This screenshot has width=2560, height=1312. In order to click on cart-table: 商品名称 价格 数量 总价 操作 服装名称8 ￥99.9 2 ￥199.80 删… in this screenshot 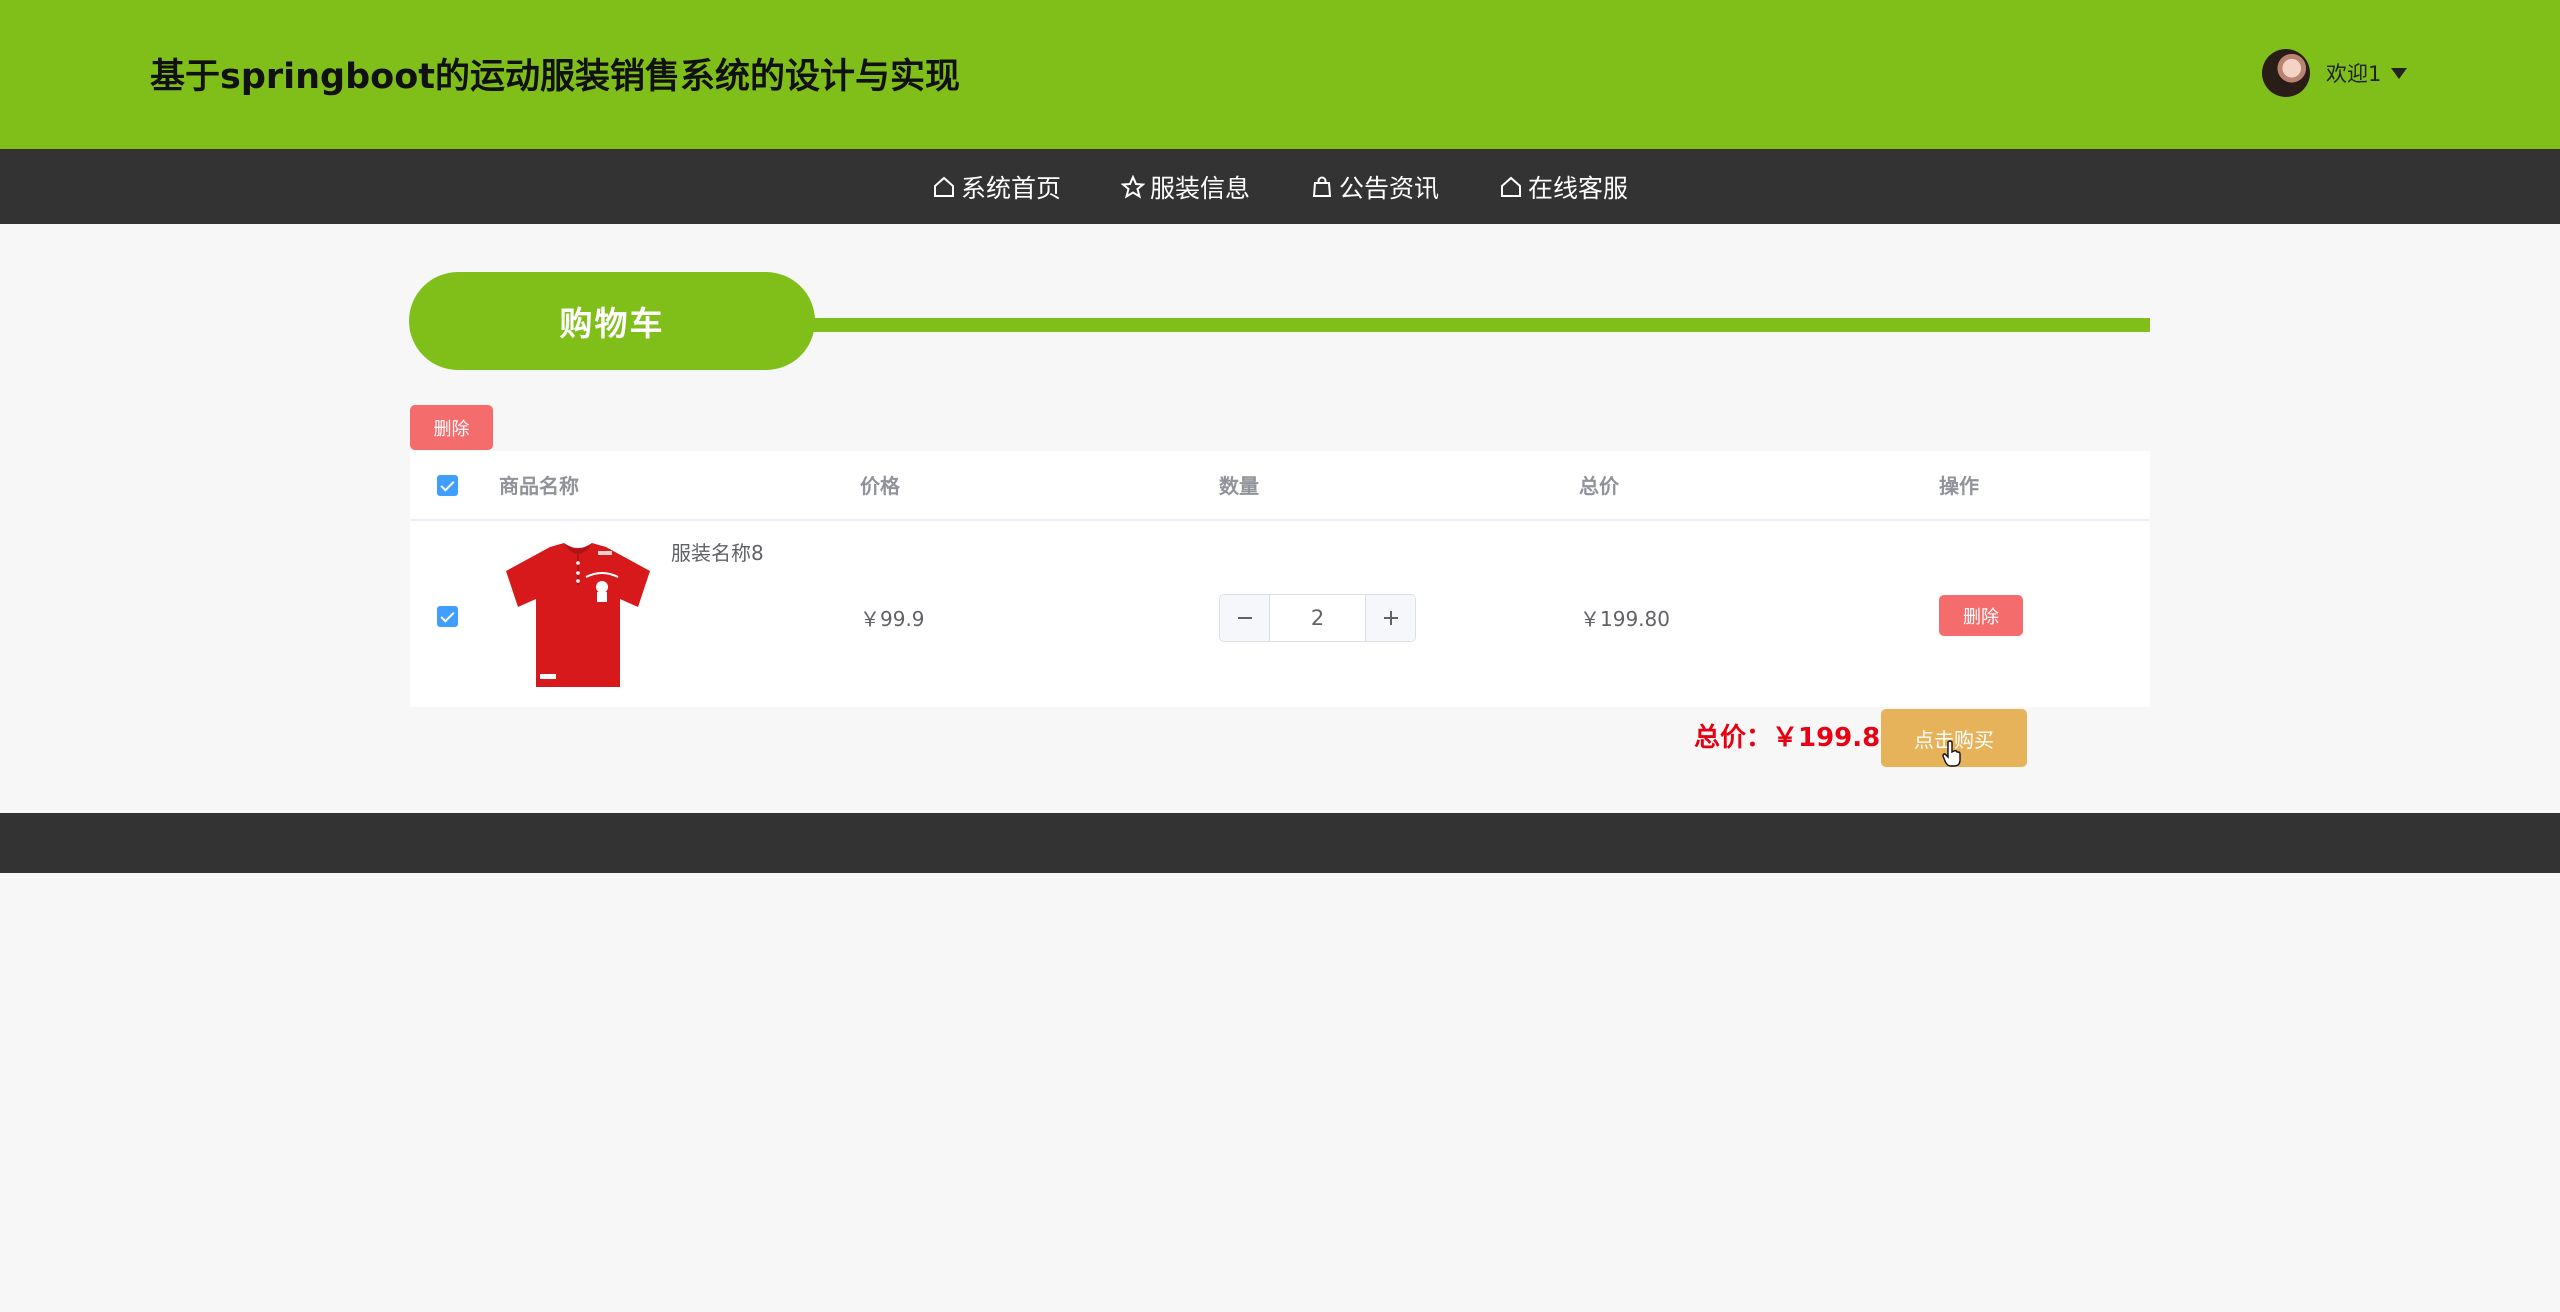, I will do `click(1280, 579)`.